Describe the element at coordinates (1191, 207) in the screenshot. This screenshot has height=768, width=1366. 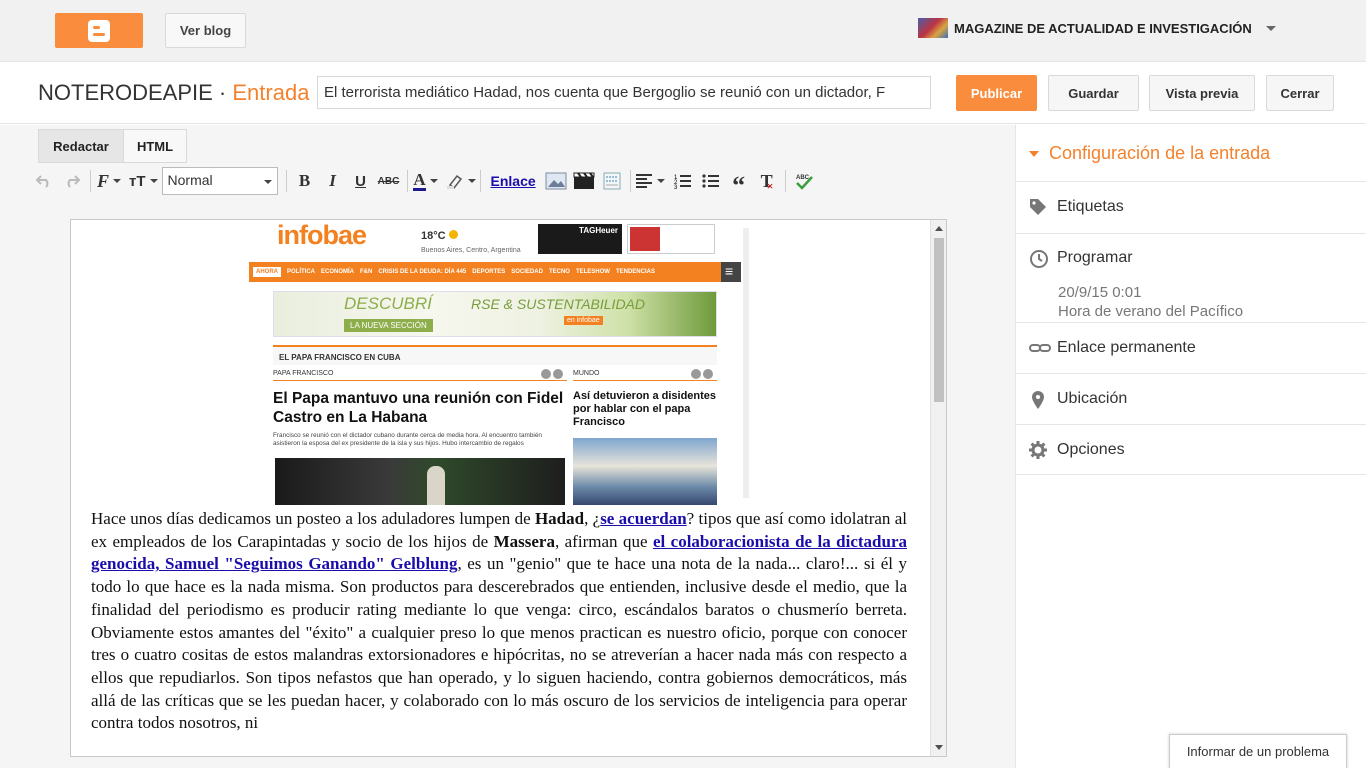
I see `sidebar-item-labels: Etiquetas` at that location.